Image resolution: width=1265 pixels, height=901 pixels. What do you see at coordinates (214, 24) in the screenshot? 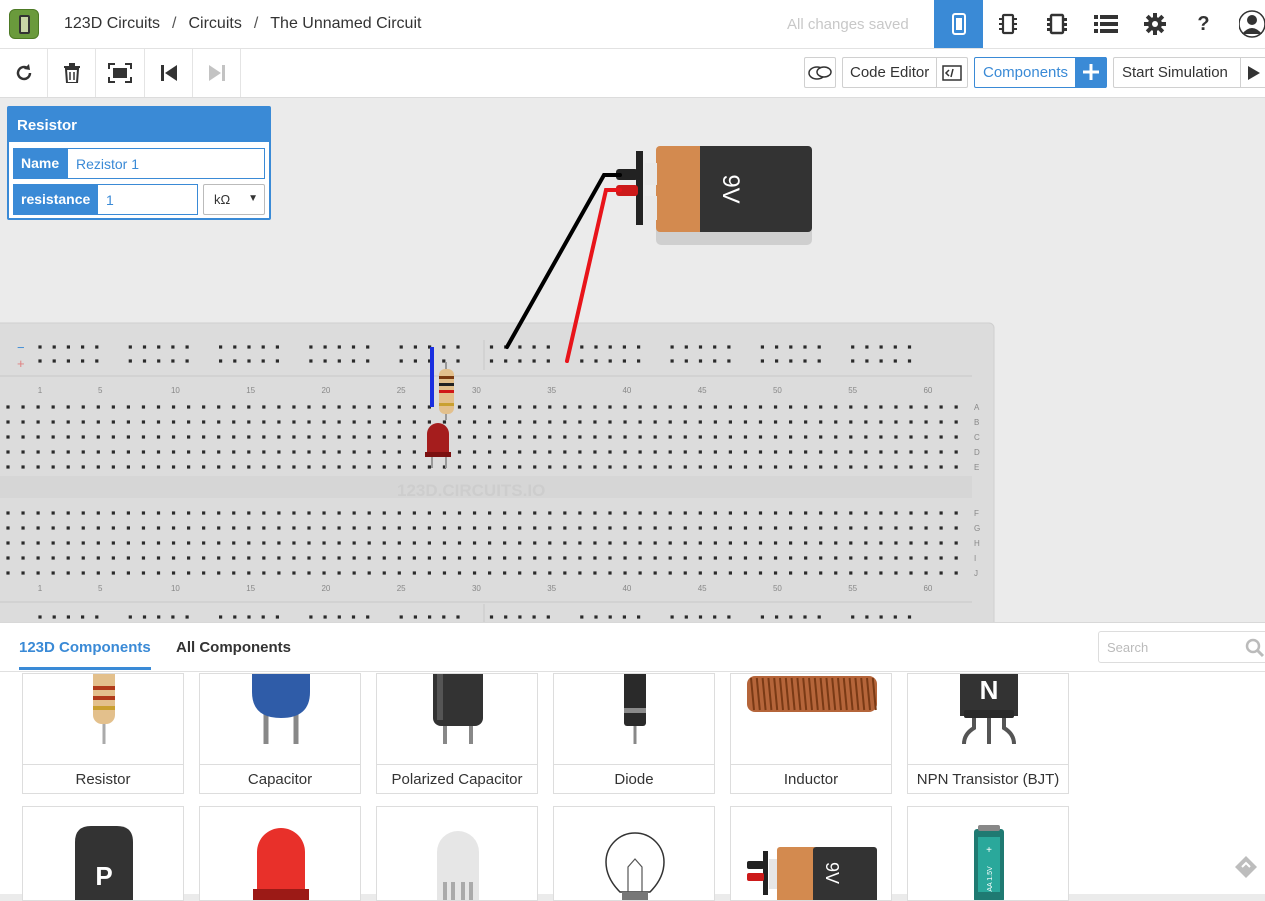
I see `breadcrumb-circuits: Circuits` at bounding box center [214, 24].